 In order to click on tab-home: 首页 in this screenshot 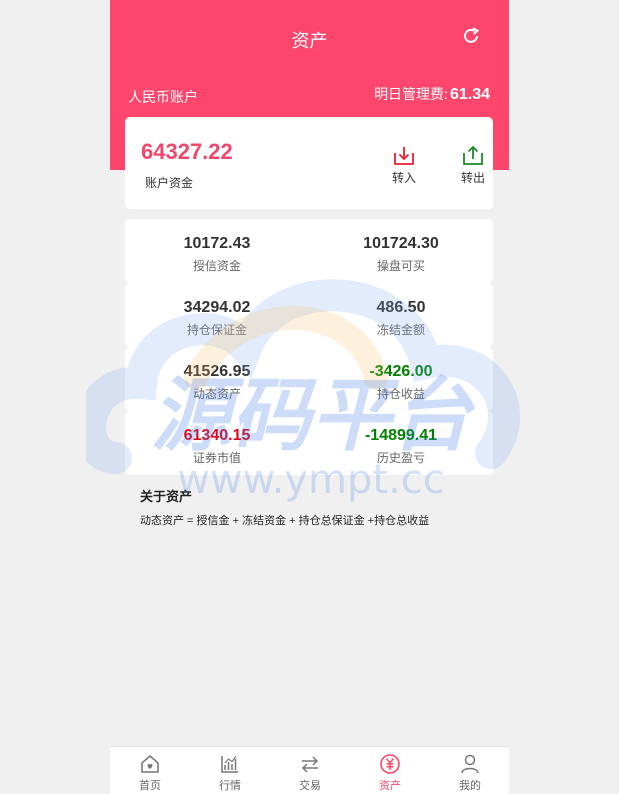, I will do `click(150, 770)`.